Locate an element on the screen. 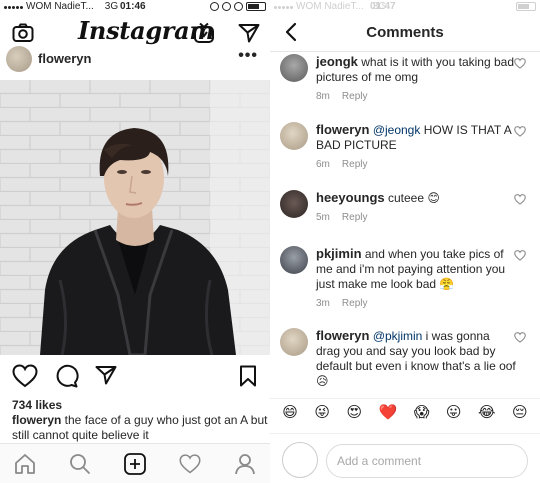 This screenshot has width=540, height=483. status-bar: WOM NadieT... 3G 01:46 is located at coordinates (135, 7).